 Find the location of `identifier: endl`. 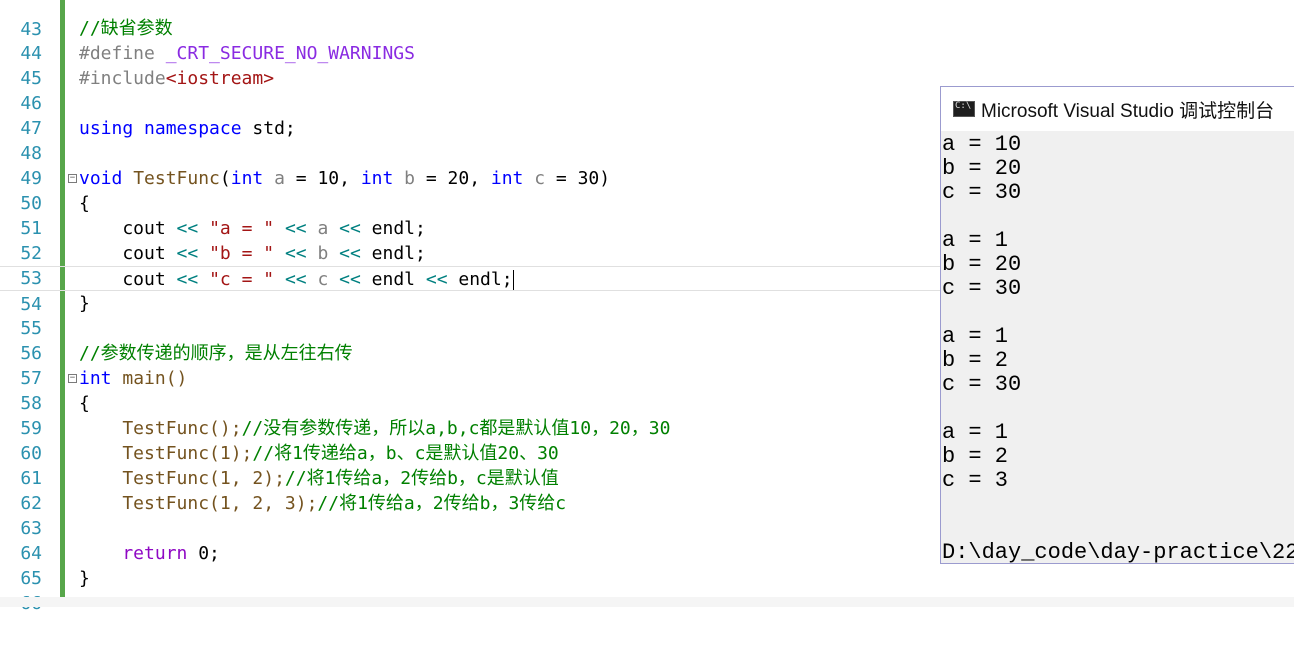

identifier: endl is located at coordinates (393, 279).